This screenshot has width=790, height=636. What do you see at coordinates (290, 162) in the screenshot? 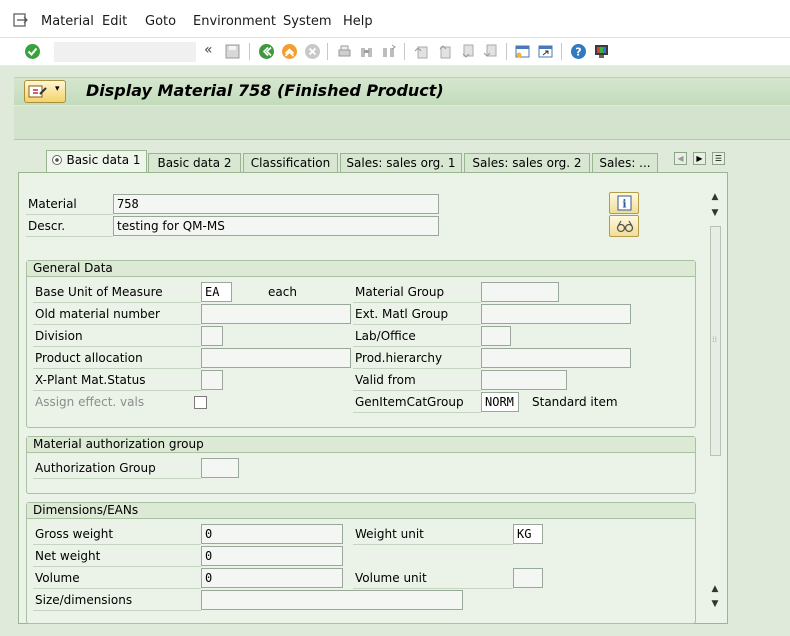
I see `tab-classification: Classification` at bounding box center [290, 162].